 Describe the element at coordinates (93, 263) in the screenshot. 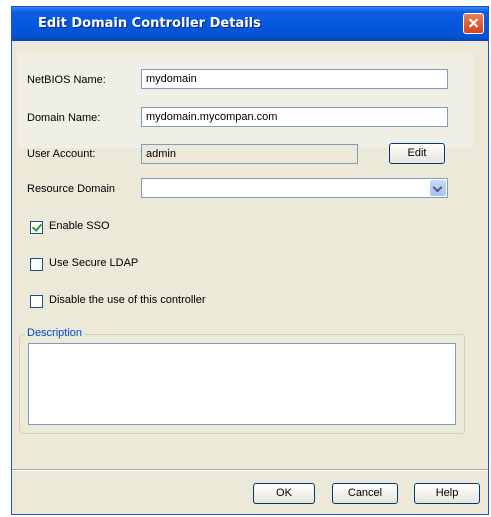

I see `secure-ldap-label: Use Secure LDAP` at that location.